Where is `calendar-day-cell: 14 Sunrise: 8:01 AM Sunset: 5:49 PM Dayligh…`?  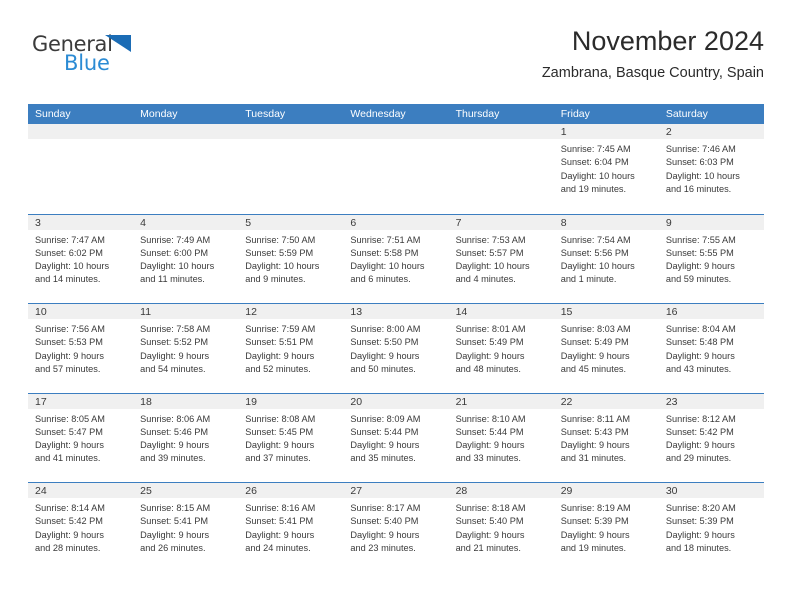 calendar-day-cell: 14 Sunrise: 8:01 AM Sunset: 5:49 PM Dayligh… is located at coordinates (501, 348).